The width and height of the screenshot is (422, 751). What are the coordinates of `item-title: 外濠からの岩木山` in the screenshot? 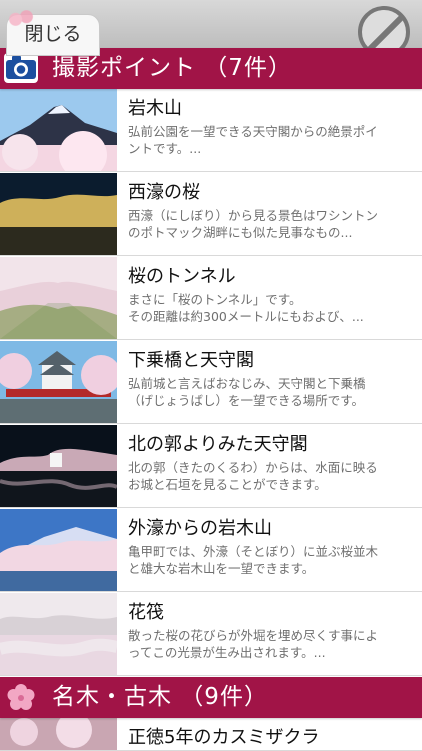 It's located at (200, 528).